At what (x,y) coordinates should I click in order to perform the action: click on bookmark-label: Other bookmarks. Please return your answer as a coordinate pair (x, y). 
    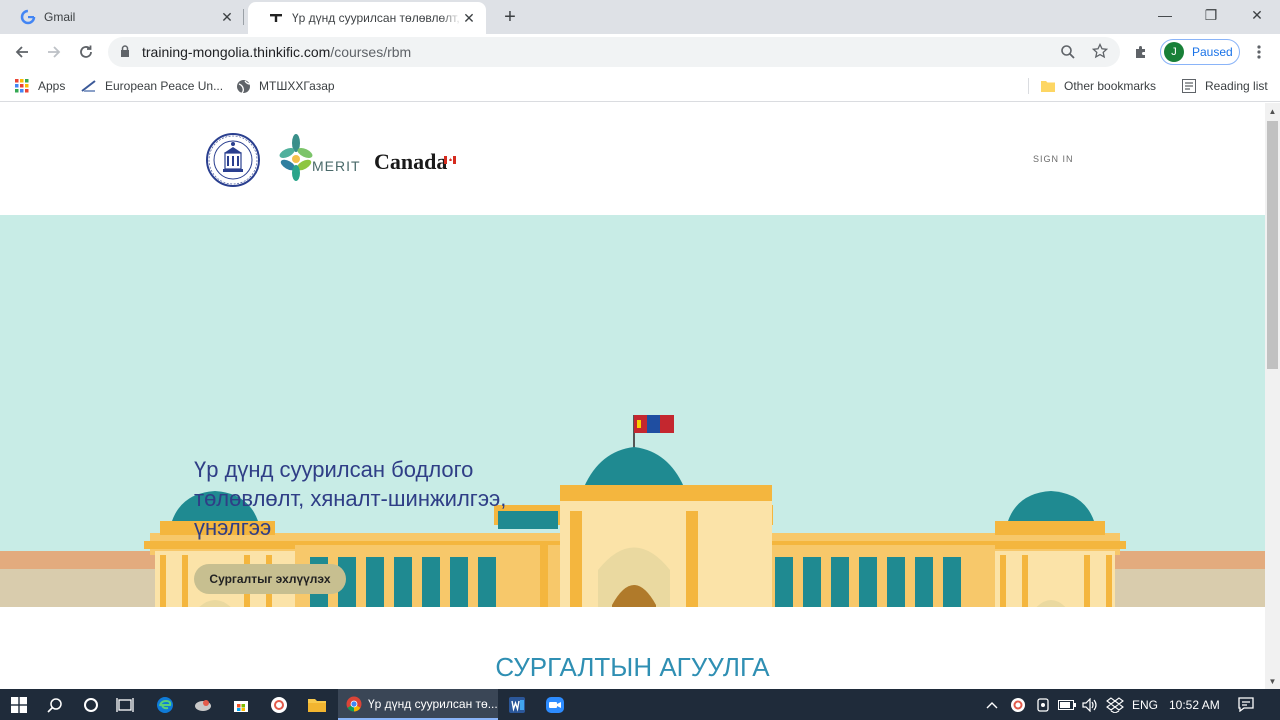
    Looking at the image, I should click on (1110, 86).